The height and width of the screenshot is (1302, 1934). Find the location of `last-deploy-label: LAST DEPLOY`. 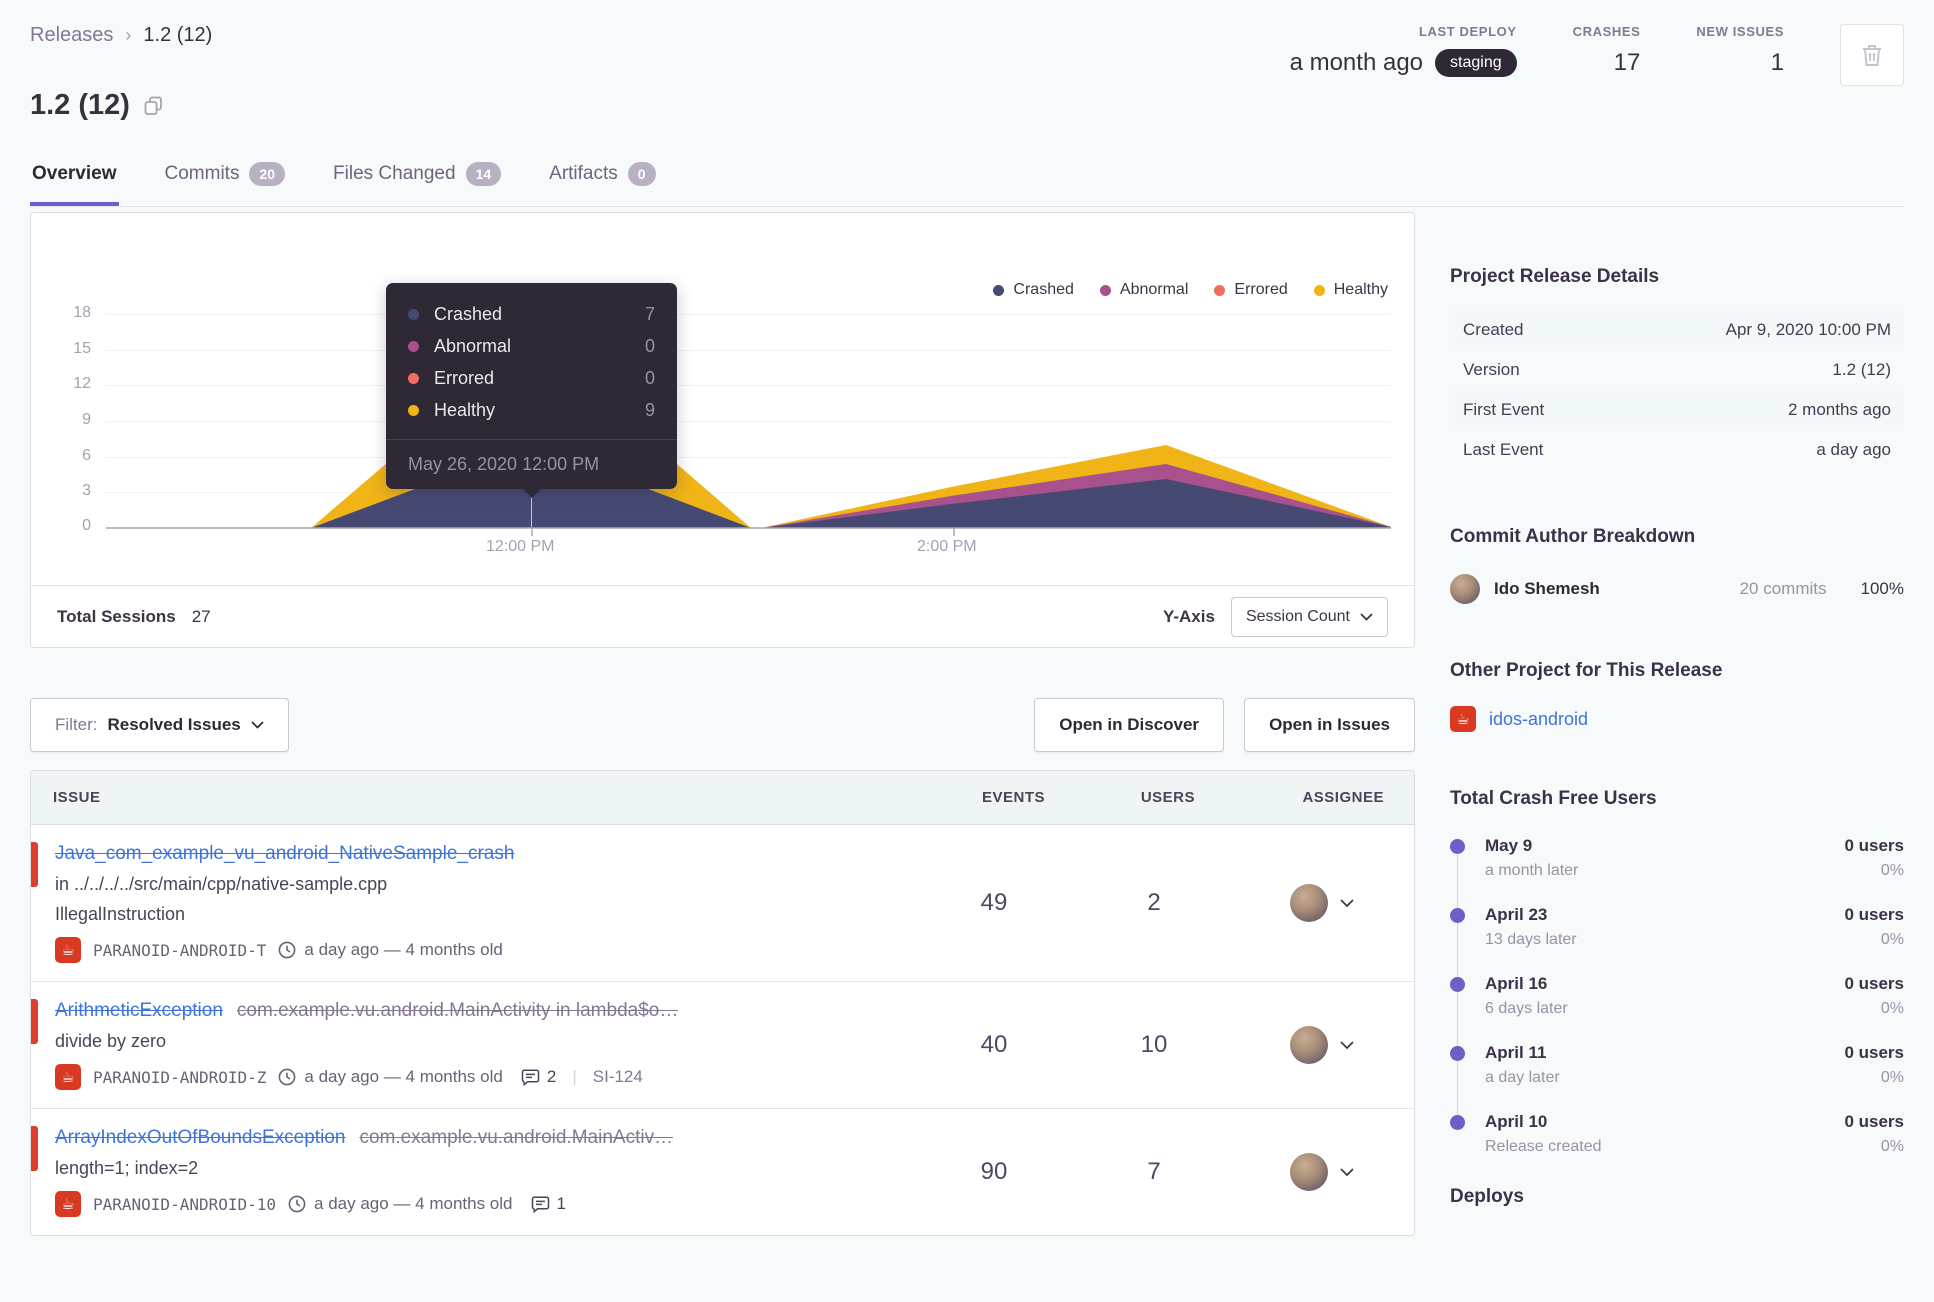

last-deploy-label: LAST DEPLOY is located at coordinates (1468, 31).